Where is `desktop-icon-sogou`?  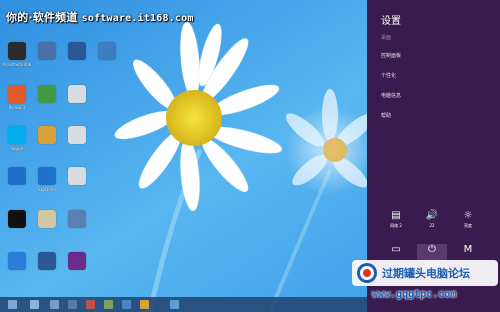
desktop-icon-sogou is located at coordinates (17, 183).